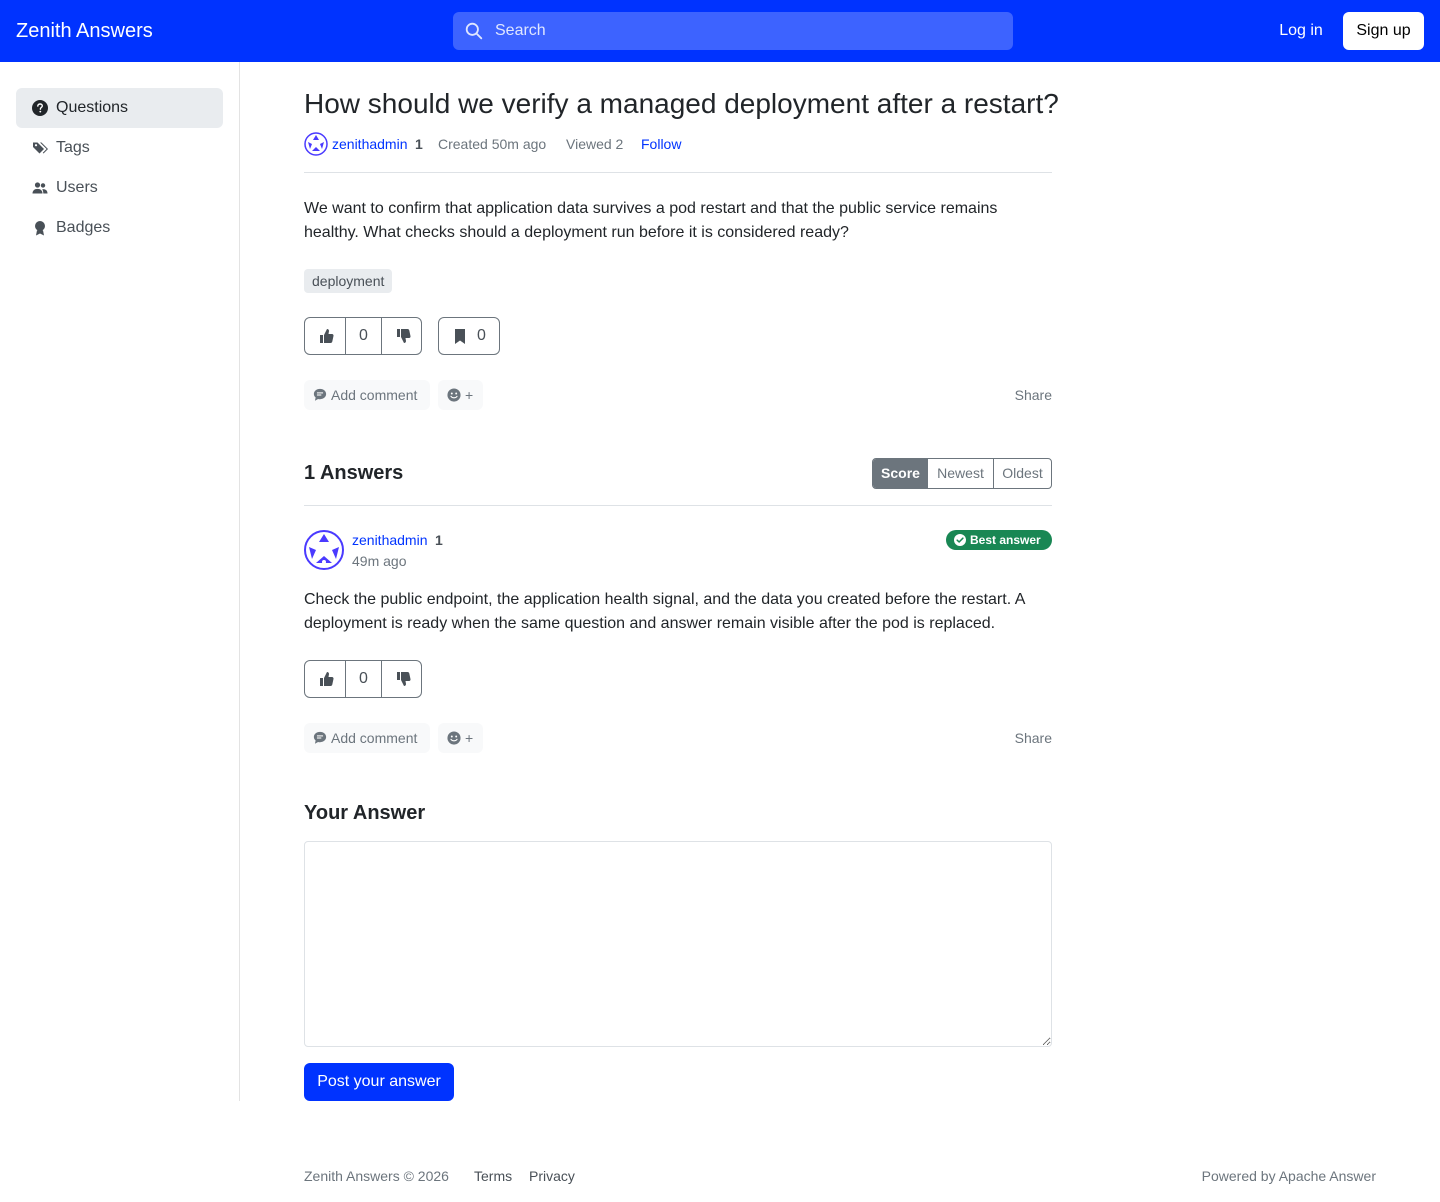  Describe the element at coordinates (960, 540) in the screenshot. I see `check-circle-icon` at that location.